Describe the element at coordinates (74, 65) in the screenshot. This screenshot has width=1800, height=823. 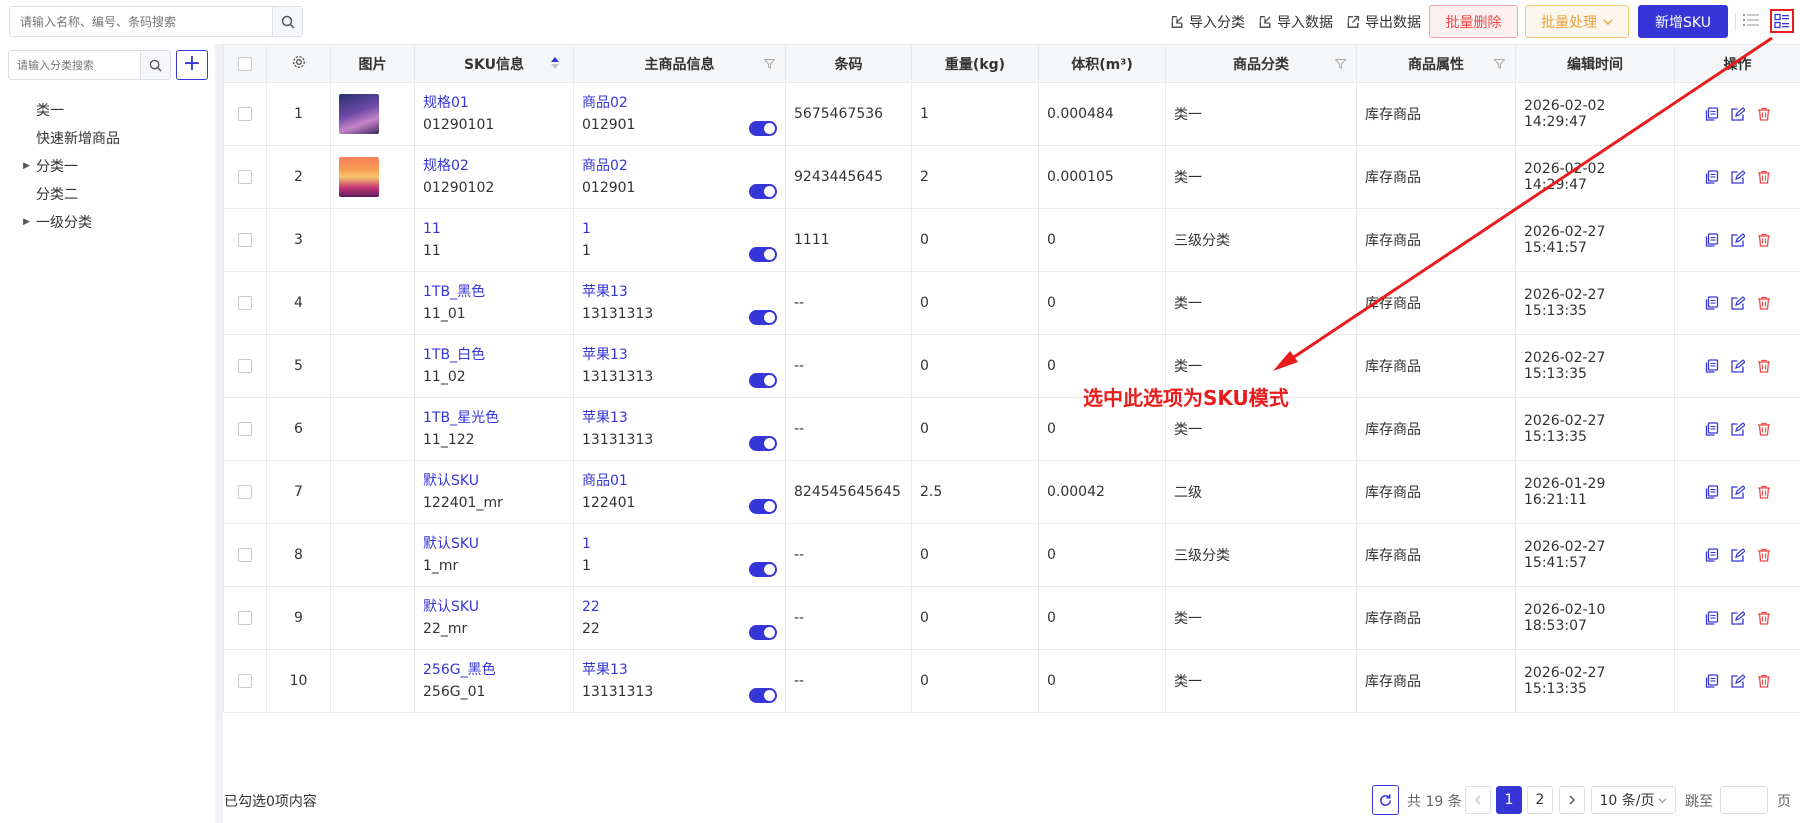
I see `category-search-input` at that location.